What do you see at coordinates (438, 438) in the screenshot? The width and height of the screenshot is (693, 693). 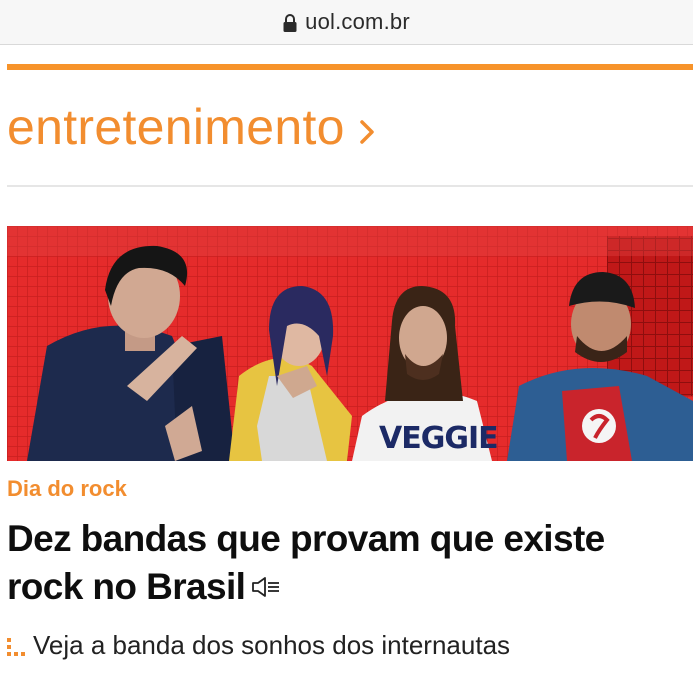 I see `veggie-shirt-text: VEGGIE` at bounding box center [438, 438].